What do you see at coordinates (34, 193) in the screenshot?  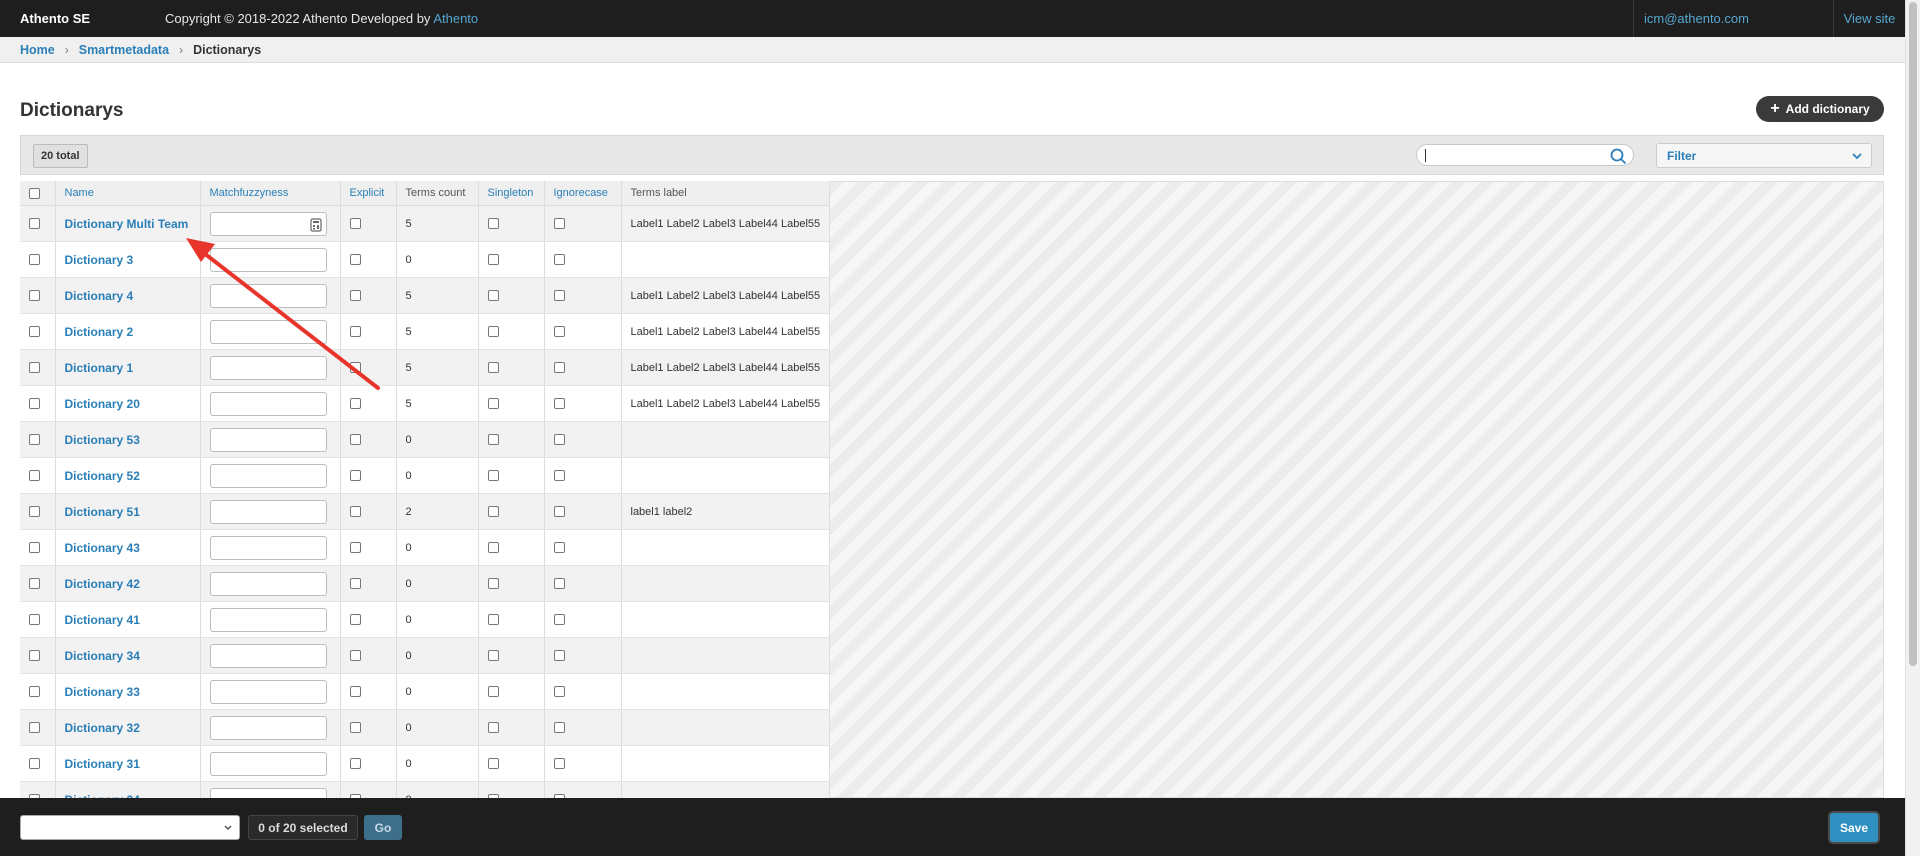 I see `select-all-checkbox` at bounding box center [34, 193].